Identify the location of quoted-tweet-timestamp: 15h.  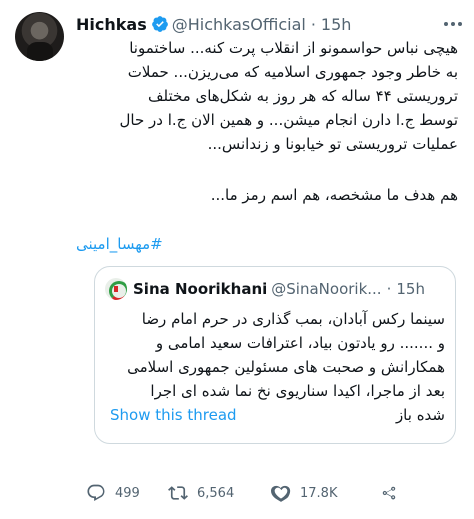
(410, 289).